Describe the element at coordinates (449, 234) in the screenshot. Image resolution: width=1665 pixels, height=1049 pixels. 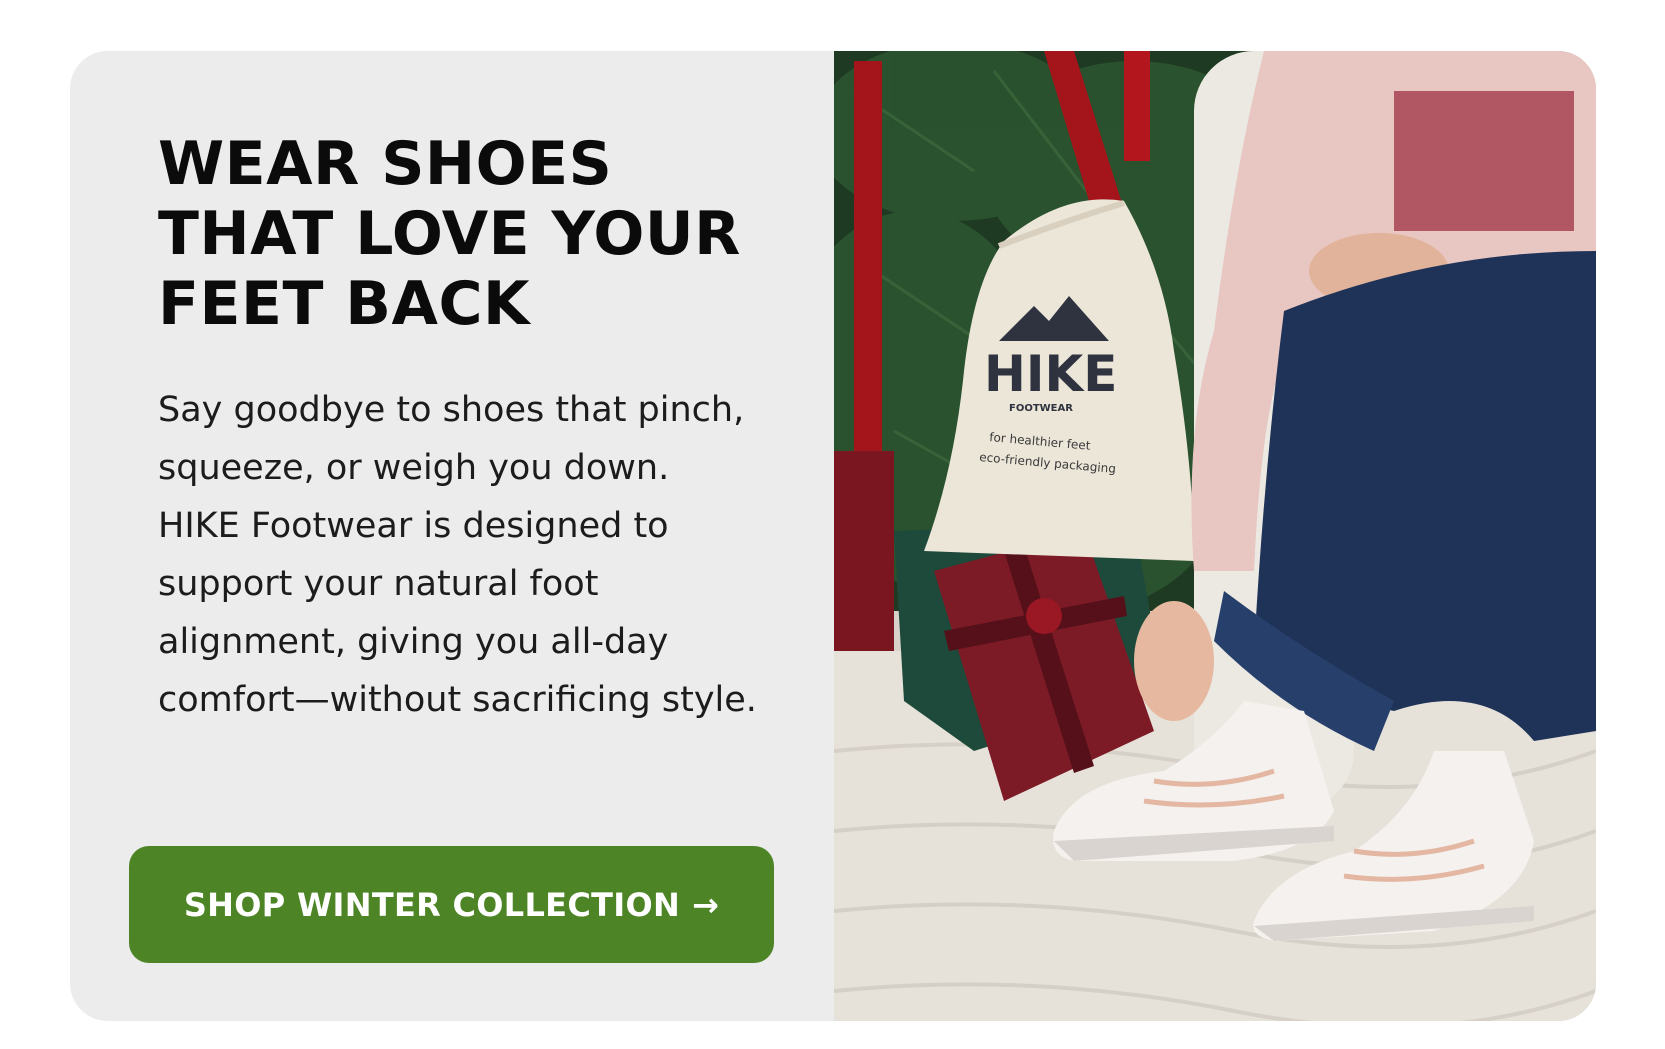
I see `headline-line-2: THAT LOVE YOUR` at that location.